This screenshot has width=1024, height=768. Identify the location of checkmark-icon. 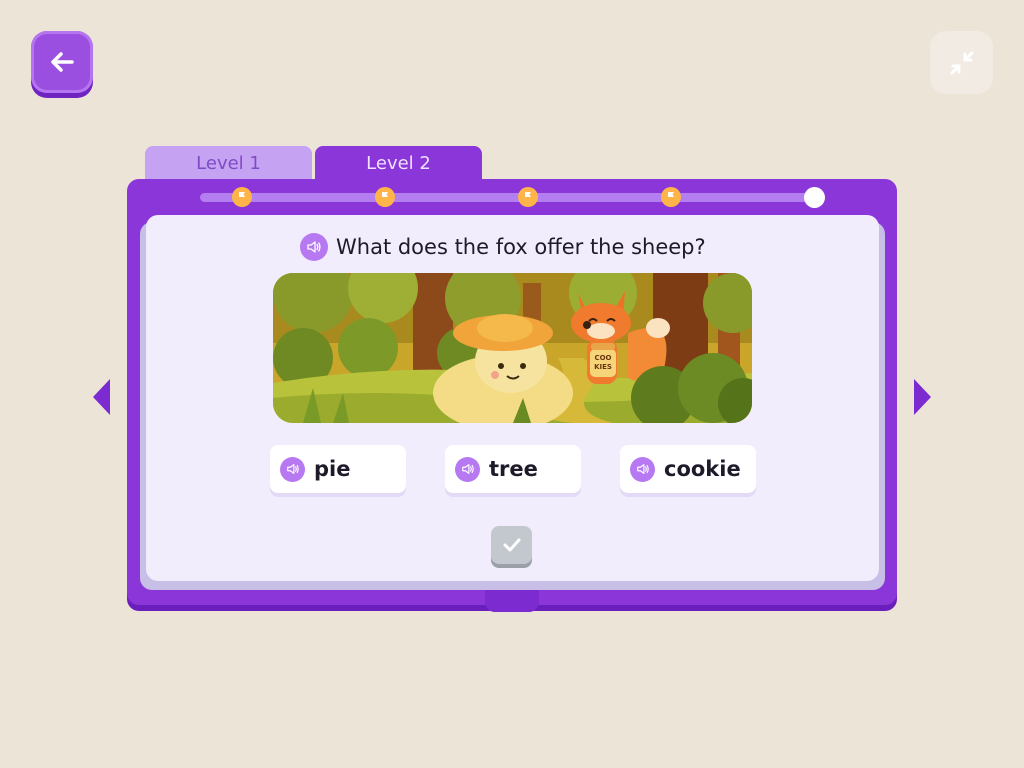
(511, 545).